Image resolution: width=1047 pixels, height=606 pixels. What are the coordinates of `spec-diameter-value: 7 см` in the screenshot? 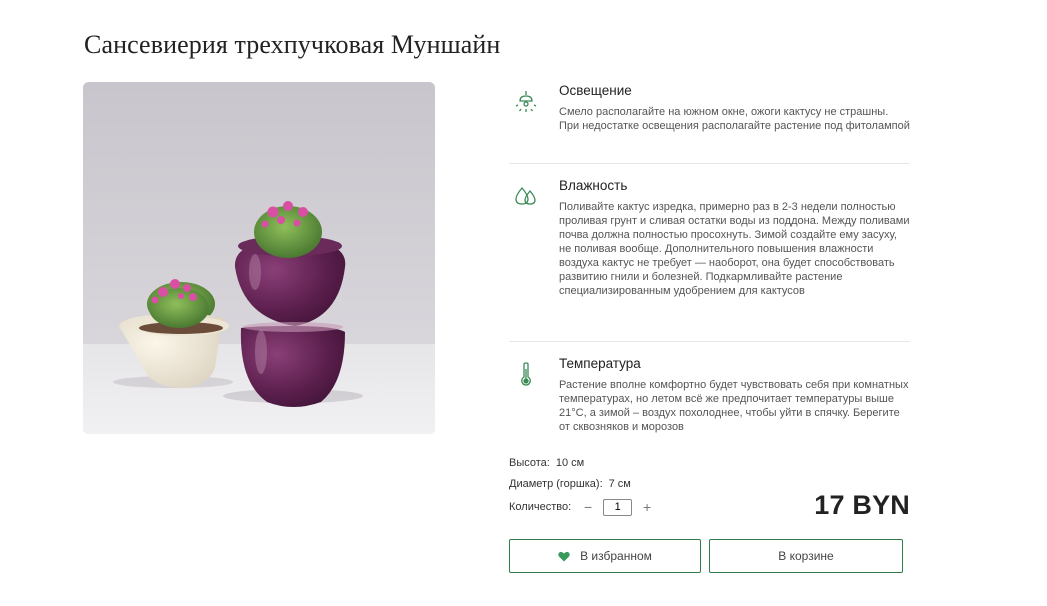 It's located at (619, 484).